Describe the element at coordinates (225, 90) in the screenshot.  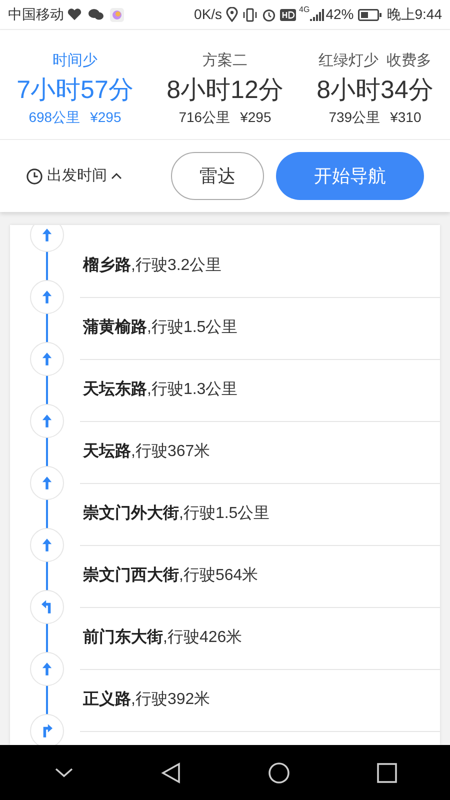
I see `route-duration: 8小时12分` at that location.